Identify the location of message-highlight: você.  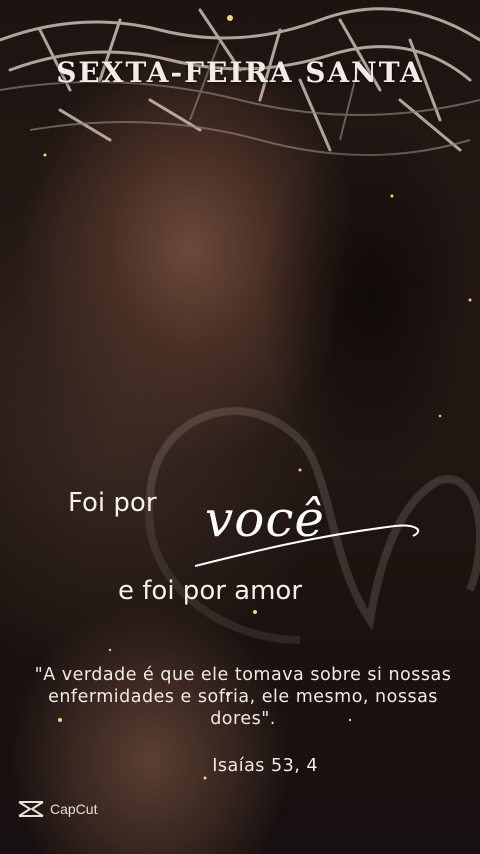
(265, 519).